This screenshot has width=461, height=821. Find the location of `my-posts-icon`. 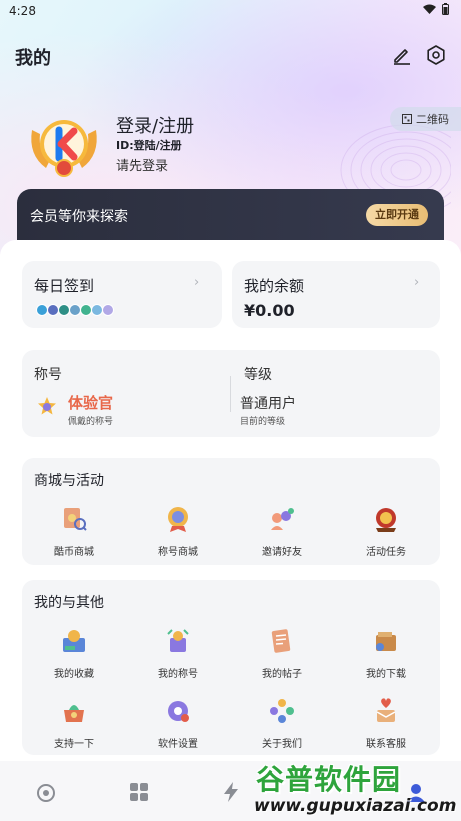

my-posts-icon is located at coordinates (281, 641).